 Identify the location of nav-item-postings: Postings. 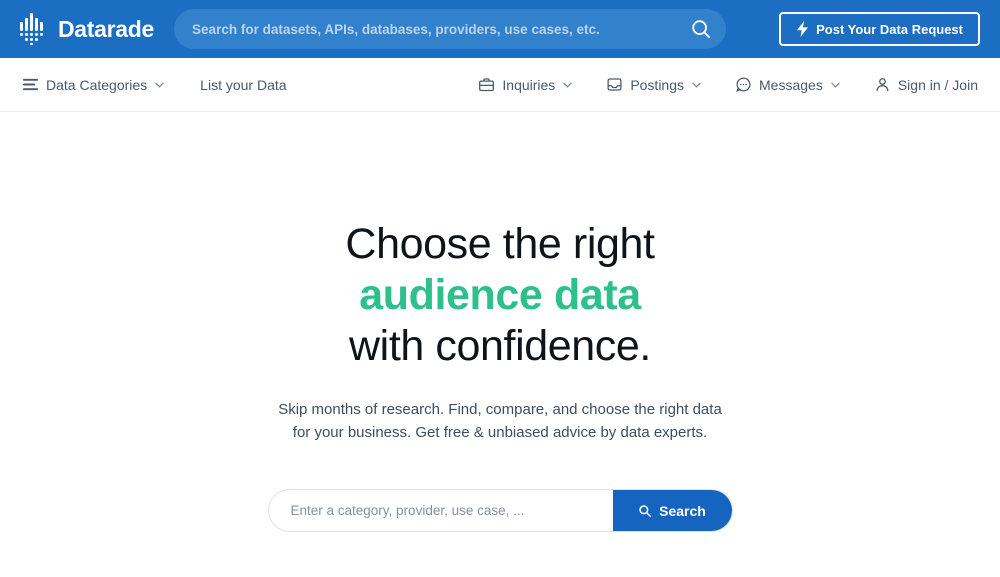
(653, 84).